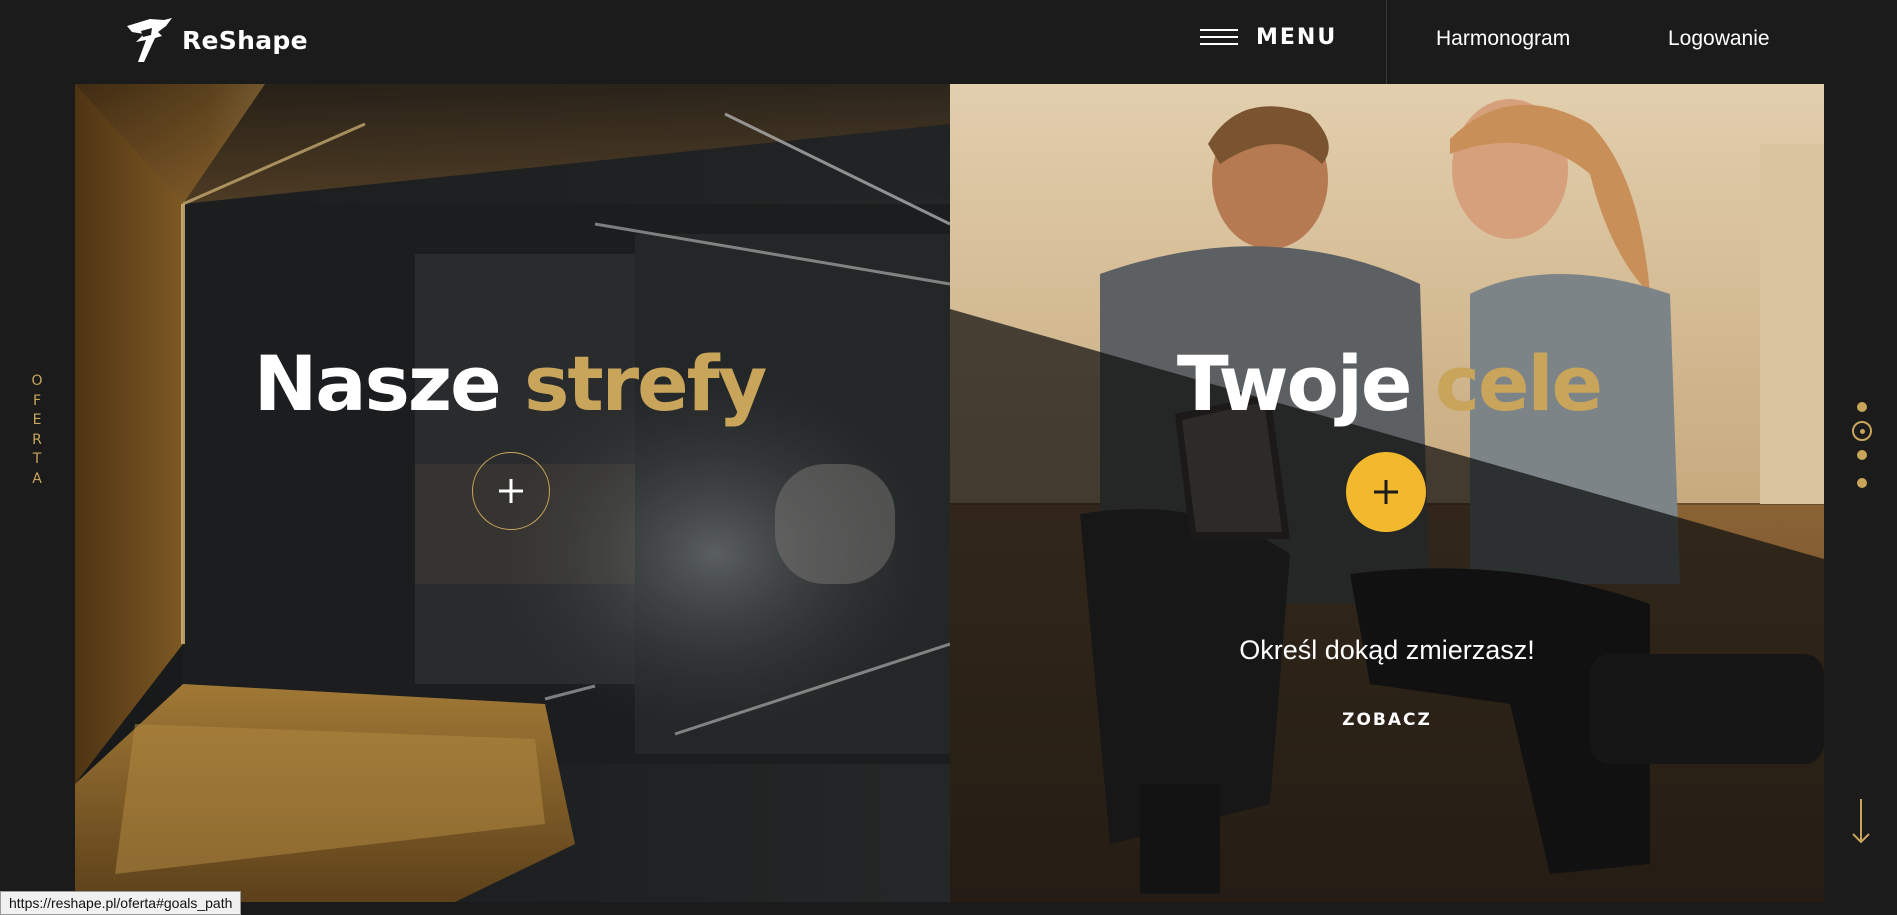 The image size is (1897, 915). Describe the element at coordinates (1387, 650) in the screenshot. I see `goals-subtitle: Określ dokąd zmierzasz!` at that location.